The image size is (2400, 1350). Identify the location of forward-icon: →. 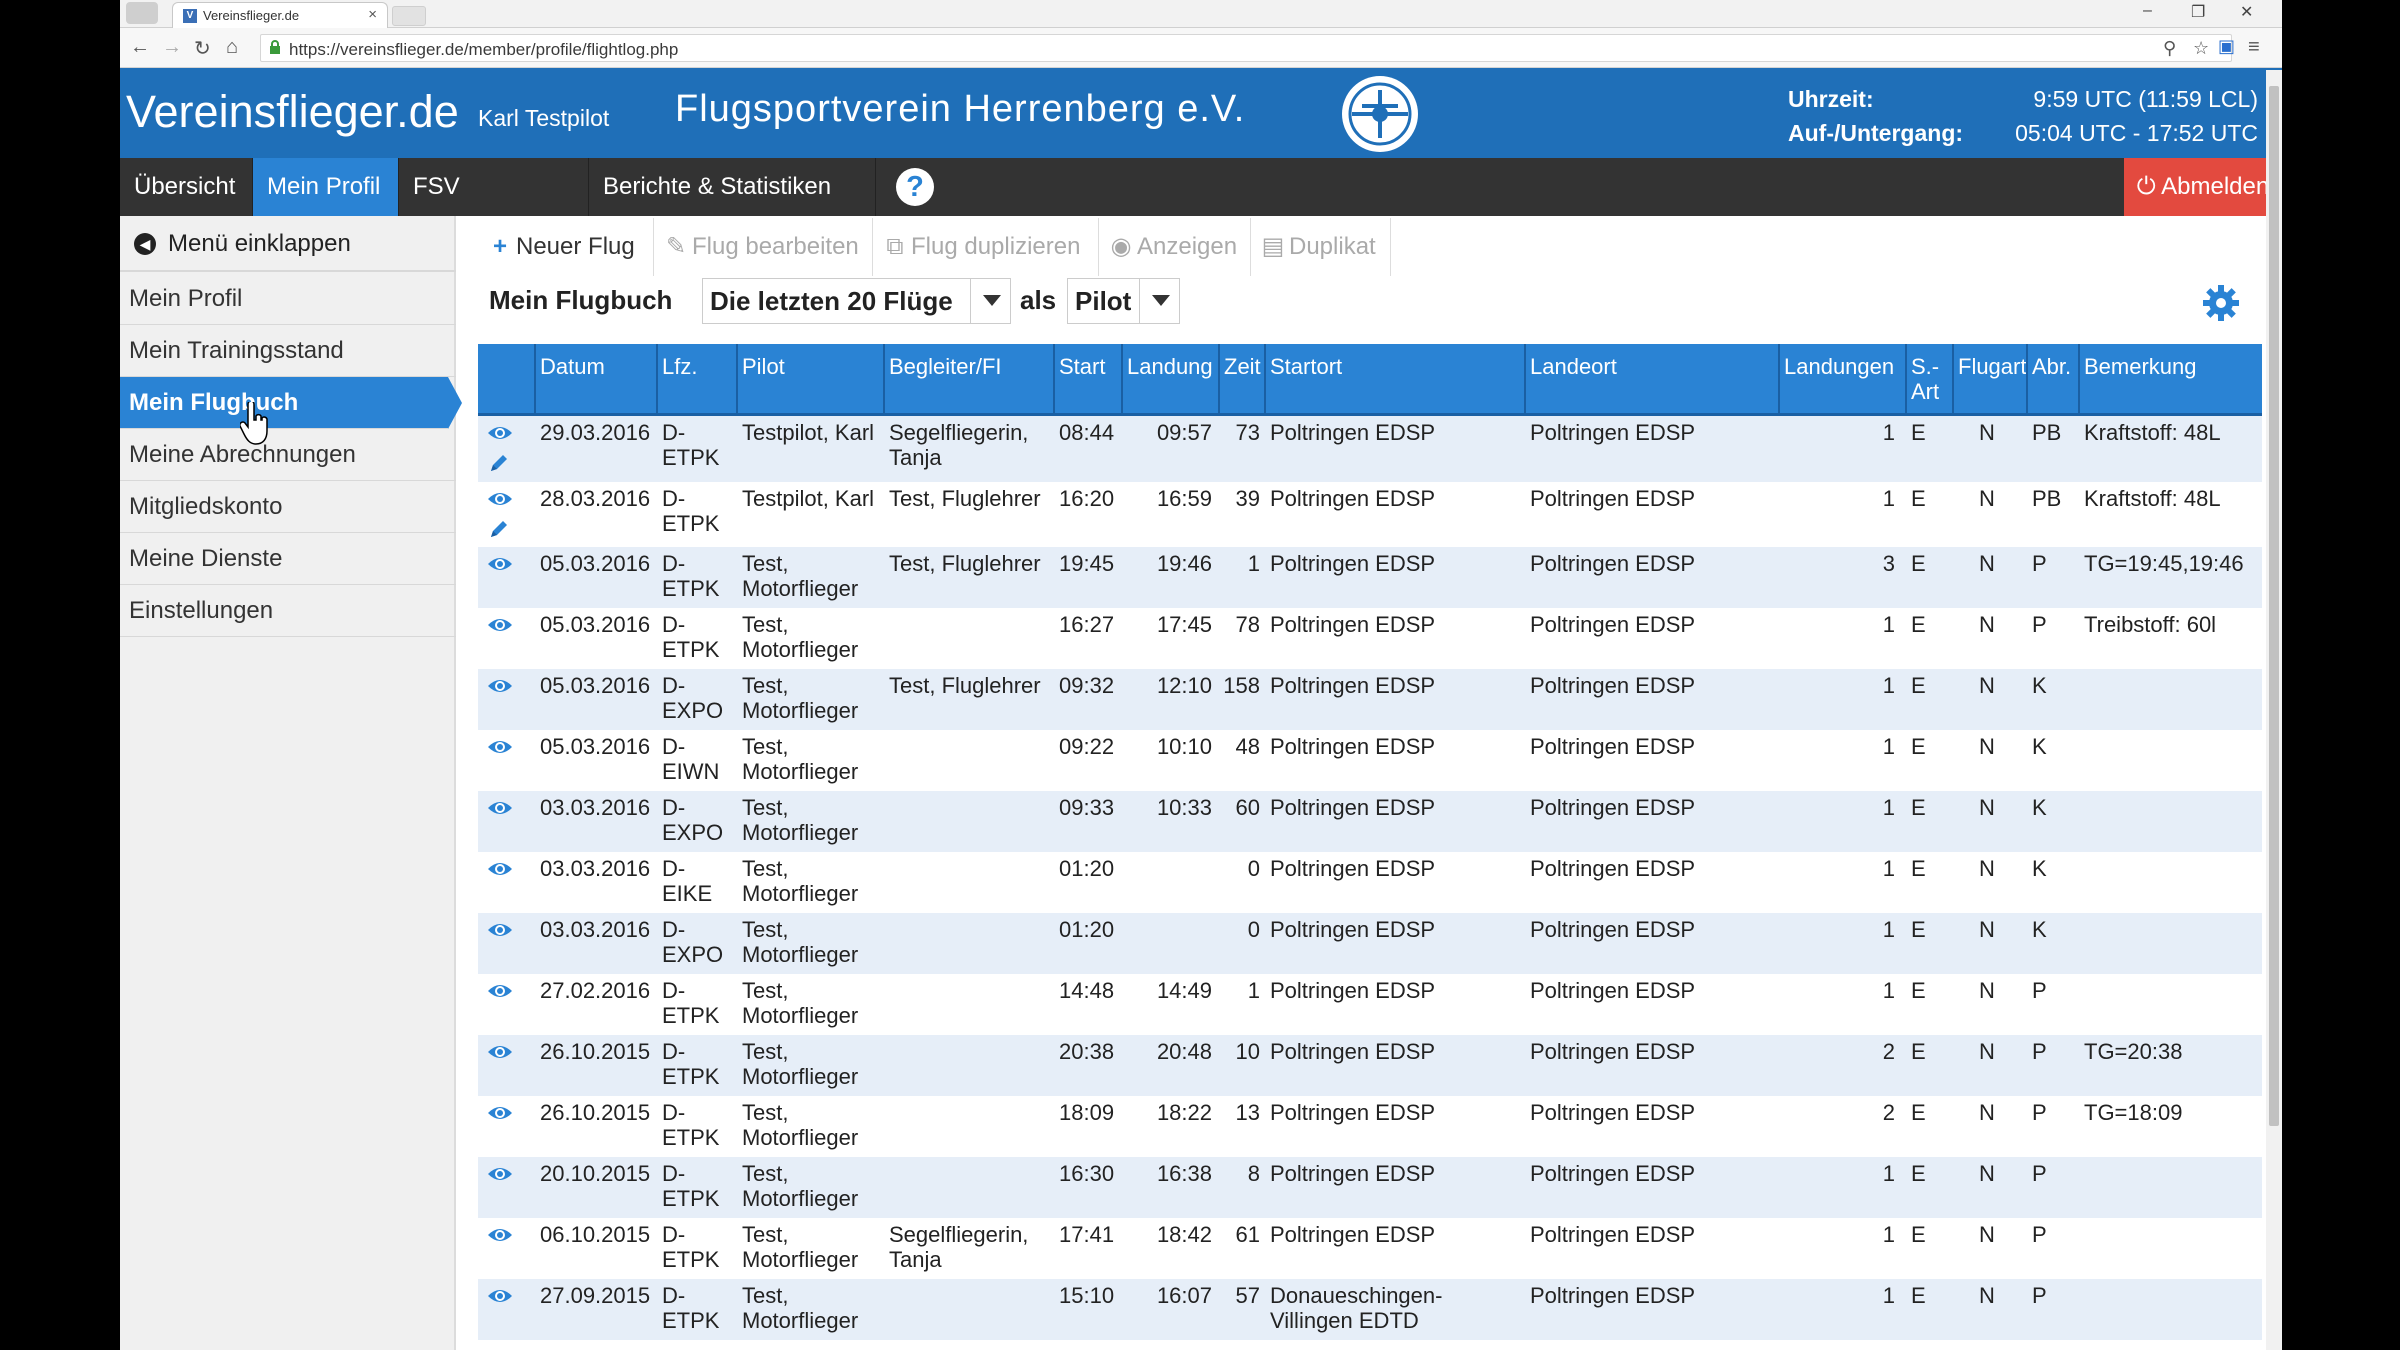
(172, 47).